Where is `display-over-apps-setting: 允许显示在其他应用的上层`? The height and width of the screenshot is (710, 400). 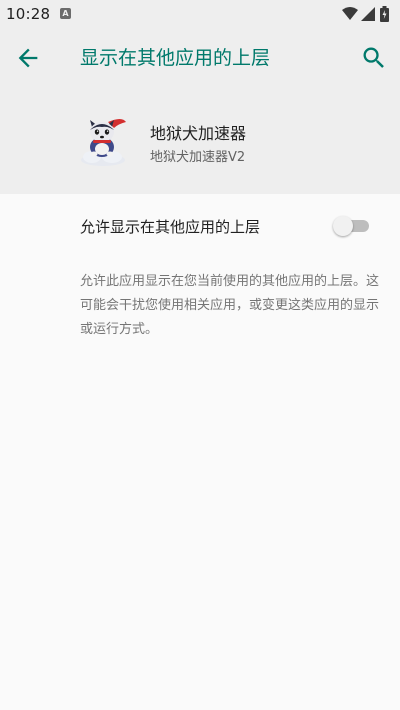
display-over-apps-setting: 允许显示在其他应用的上层 is located at coordinates (200, 226).